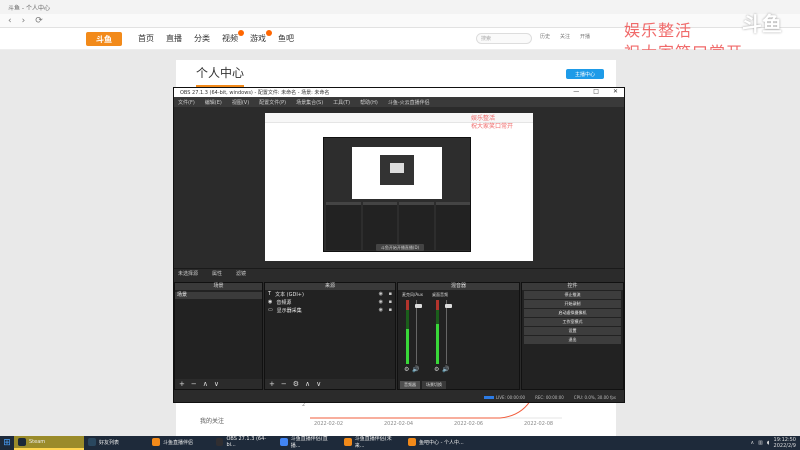  I want to click on history-link: 历史, so click(545, 36).